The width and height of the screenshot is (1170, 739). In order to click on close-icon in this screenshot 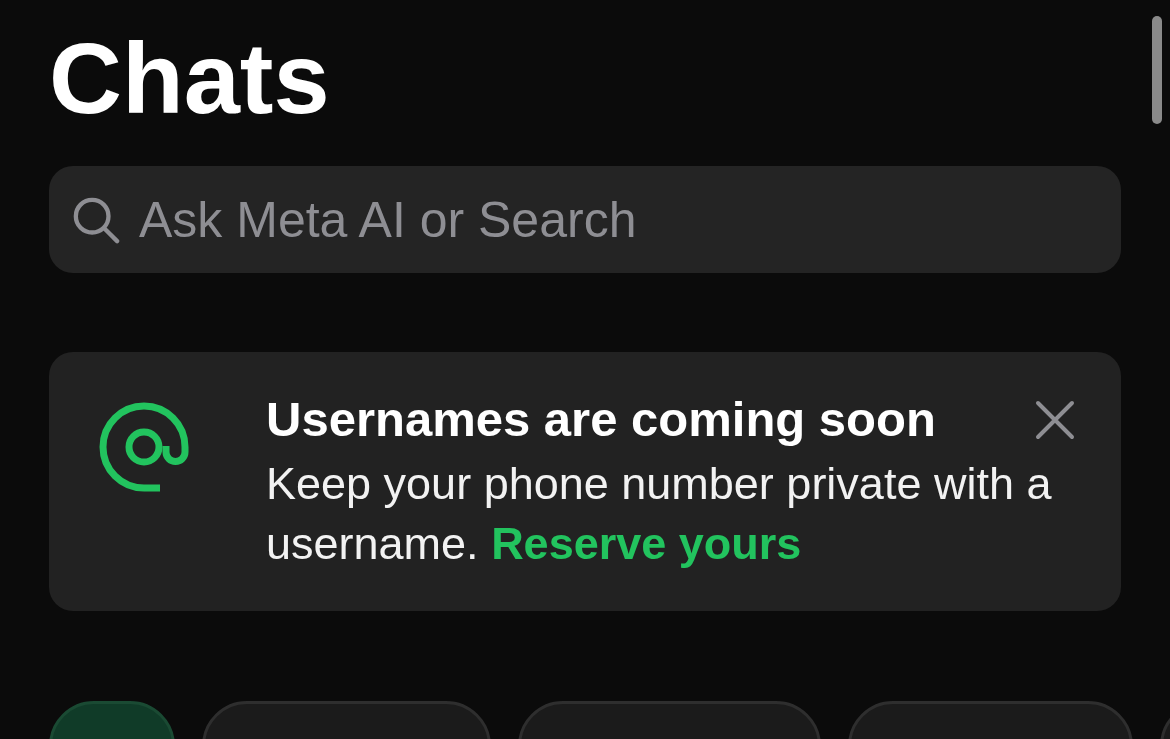, I will do `click(1055, 420)`.